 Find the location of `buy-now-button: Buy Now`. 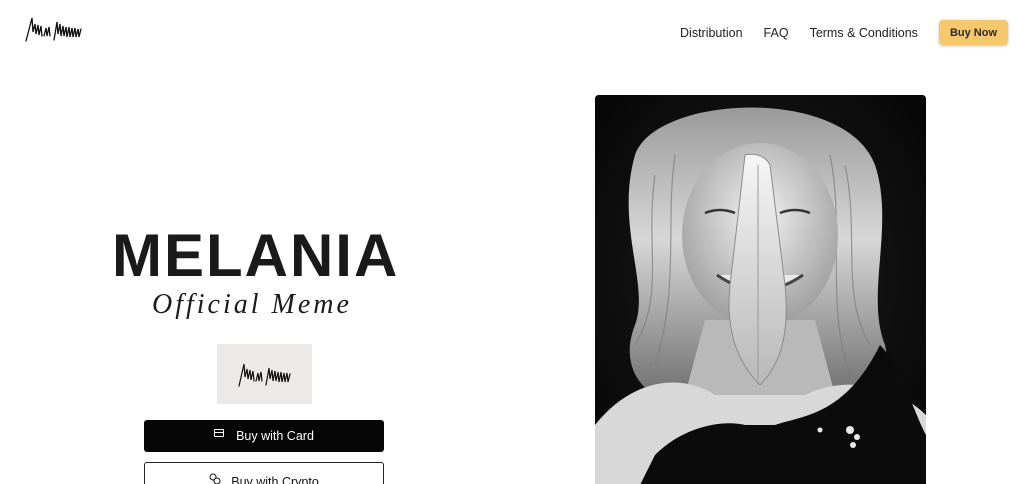

buy-now-button: Buy Now is located at coordinates (973, 32).